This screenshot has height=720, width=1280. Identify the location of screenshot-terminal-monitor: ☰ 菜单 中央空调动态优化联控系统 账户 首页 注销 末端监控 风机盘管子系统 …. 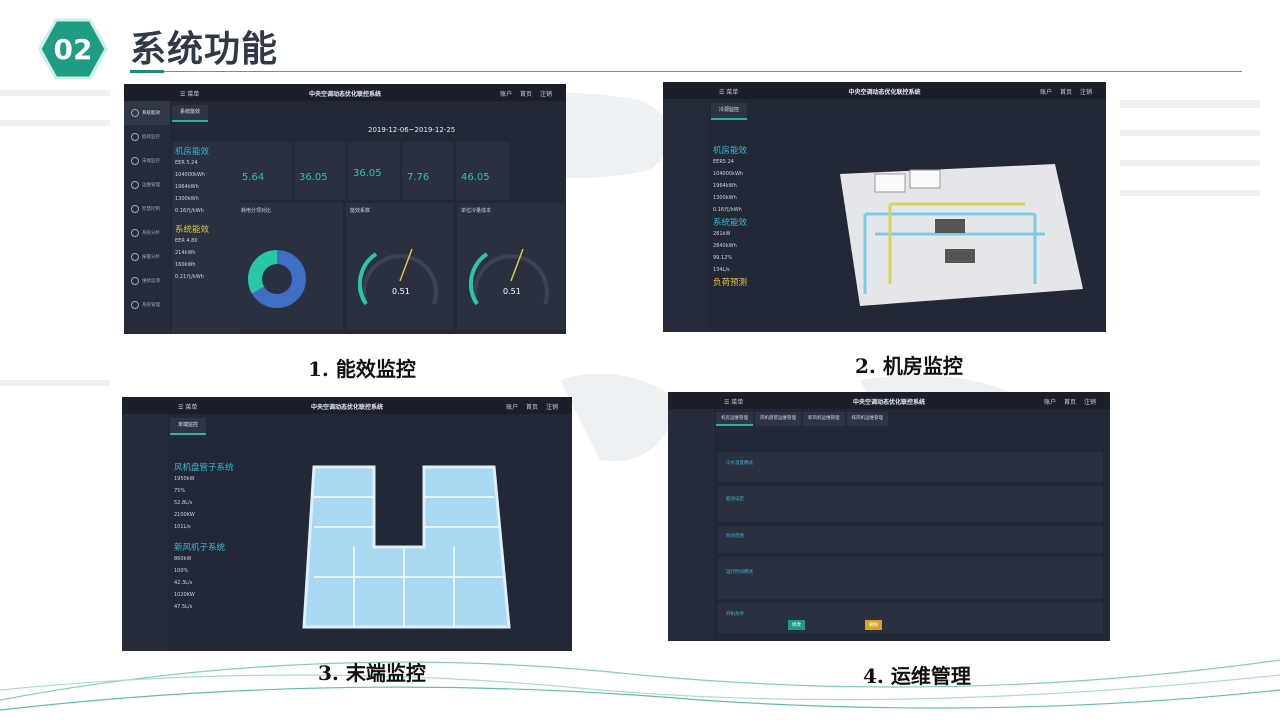
(347, 524).